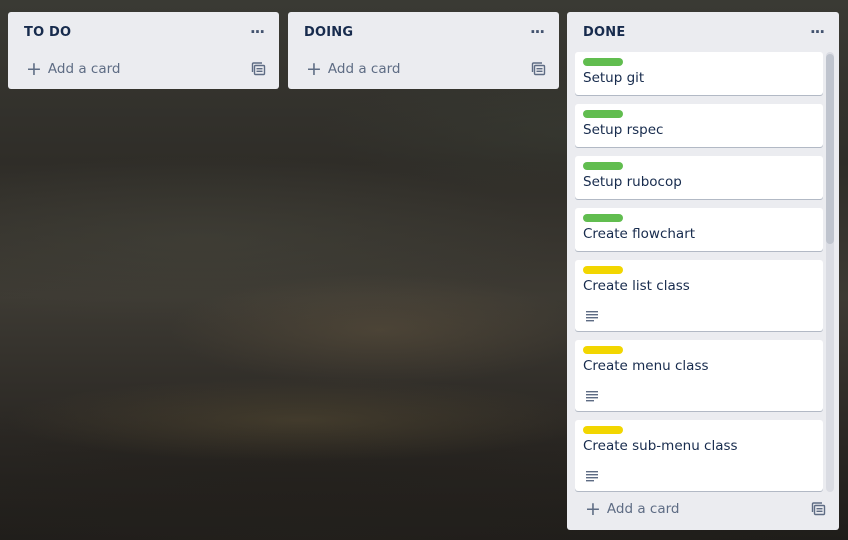 Image resolution: width=848 pixels, height=540 pixels. Describe the element at coordinates (699, 125) in the screenshot. I see `card-setup-rspec: Setup rspec` at that location.